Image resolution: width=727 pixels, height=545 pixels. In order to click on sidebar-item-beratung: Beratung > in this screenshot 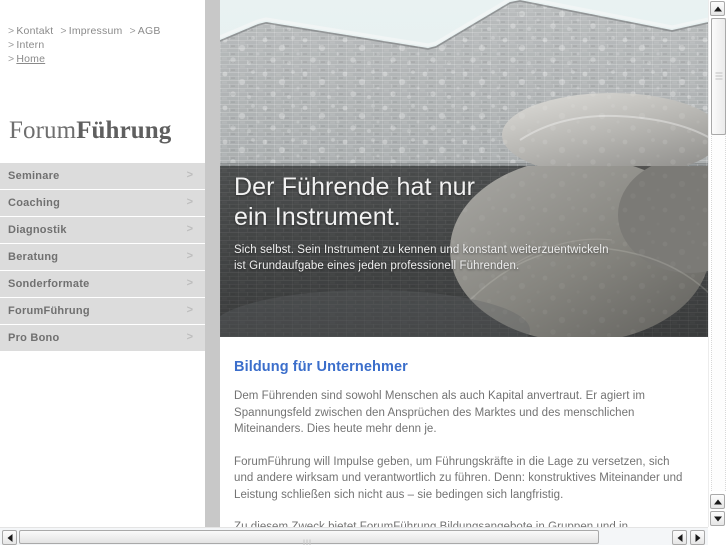, I will do `click(102, 257)`.